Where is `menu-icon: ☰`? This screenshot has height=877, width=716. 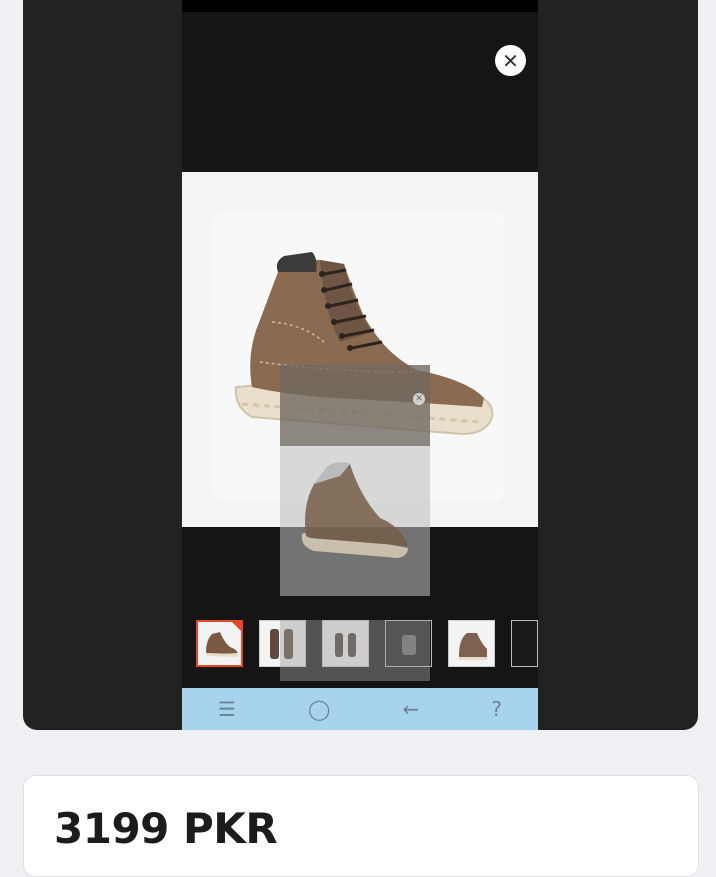
menu-icon: ☰ is located at coordinates (227, 709).